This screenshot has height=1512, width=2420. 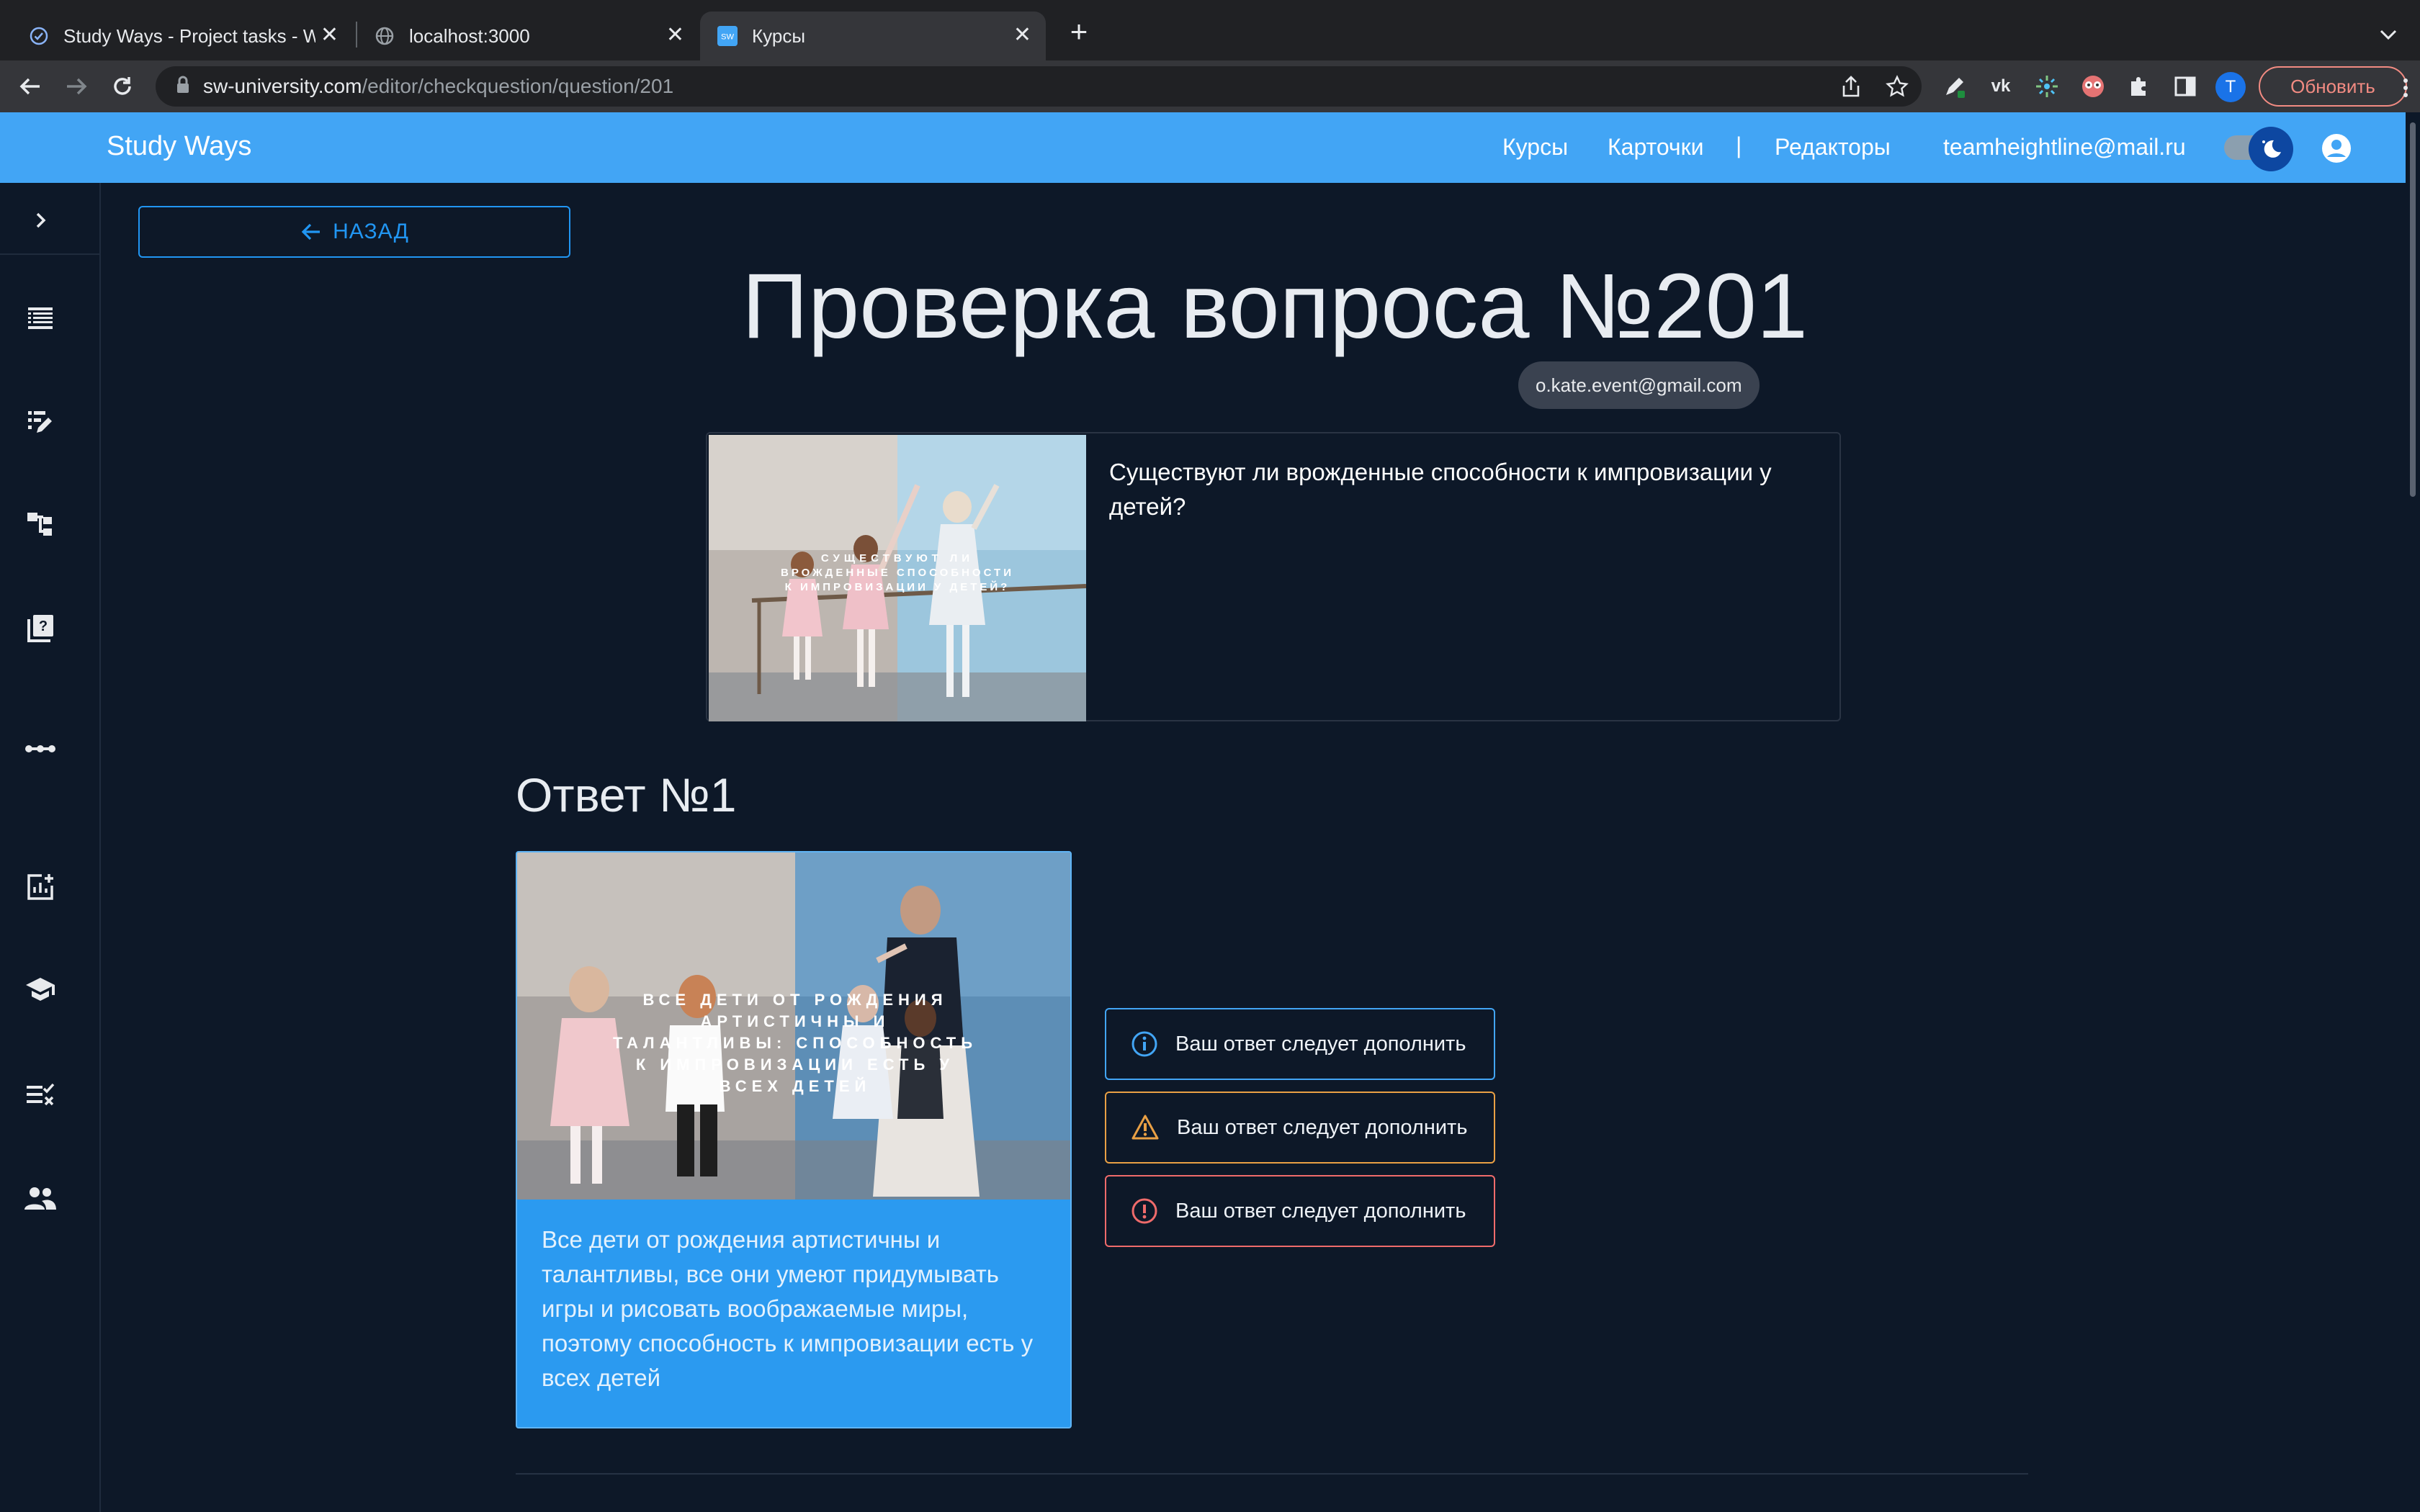 What do you see at coordinates (897, 573) in the screenshot?
I see `svg-text: ВРОЖДЕННЫЕ СПОСОБНОСТИ` at bounding box center [897, 573].